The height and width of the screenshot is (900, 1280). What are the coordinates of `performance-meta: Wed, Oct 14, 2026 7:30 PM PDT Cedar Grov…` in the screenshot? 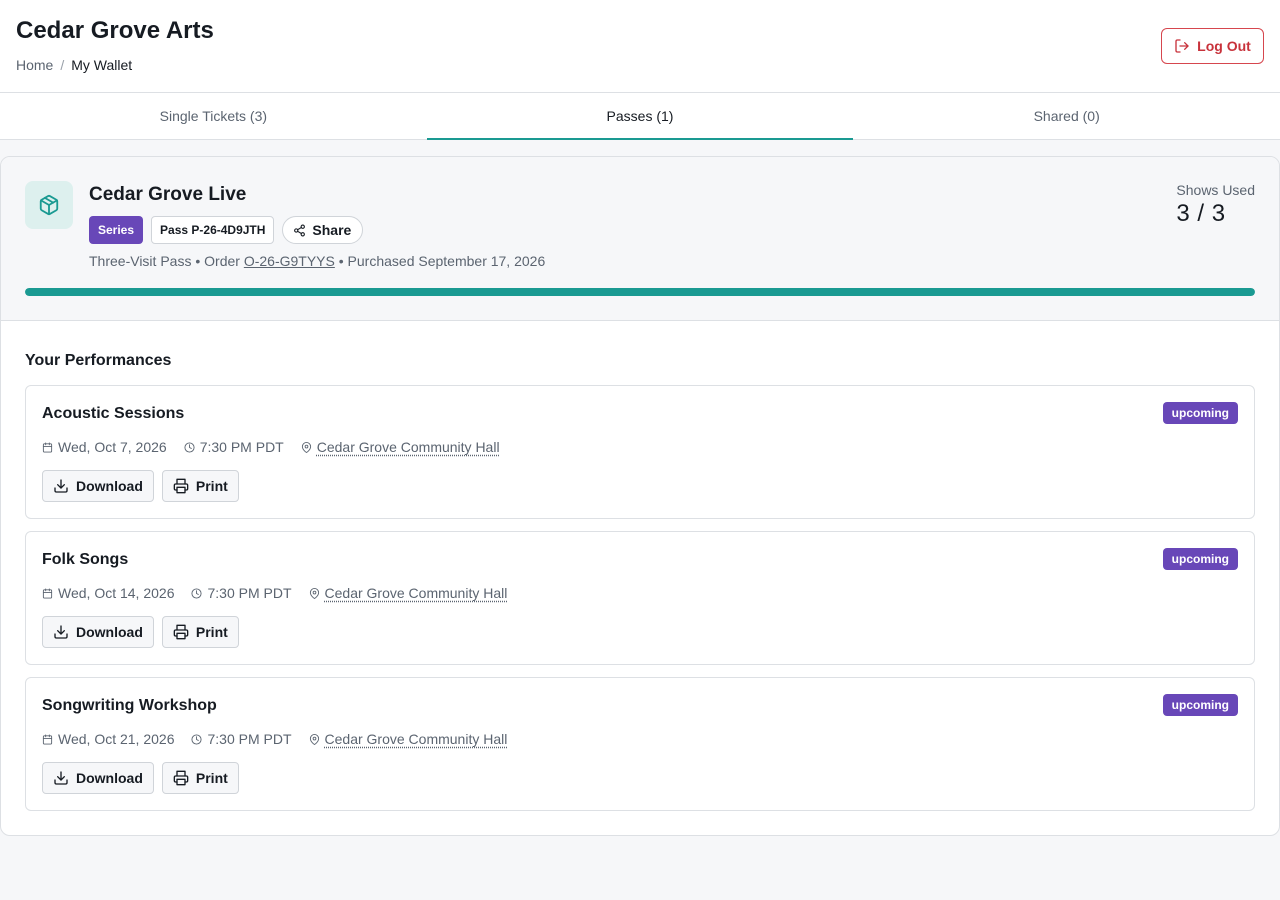 It's located at (283, 593).